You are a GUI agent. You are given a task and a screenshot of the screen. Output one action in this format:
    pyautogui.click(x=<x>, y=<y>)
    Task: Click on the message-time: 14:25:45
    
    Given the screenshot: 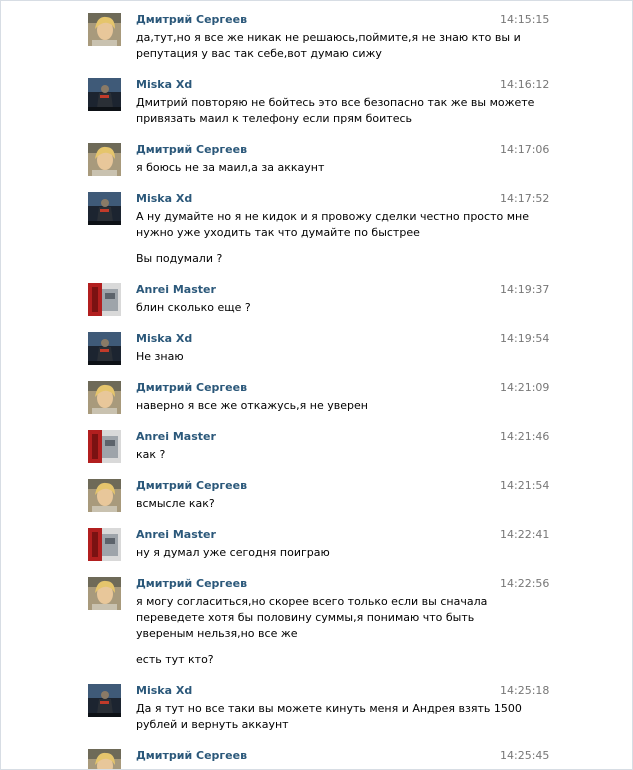 What is the action you would take?
    pyautogui.click(x=525, y=755)
    